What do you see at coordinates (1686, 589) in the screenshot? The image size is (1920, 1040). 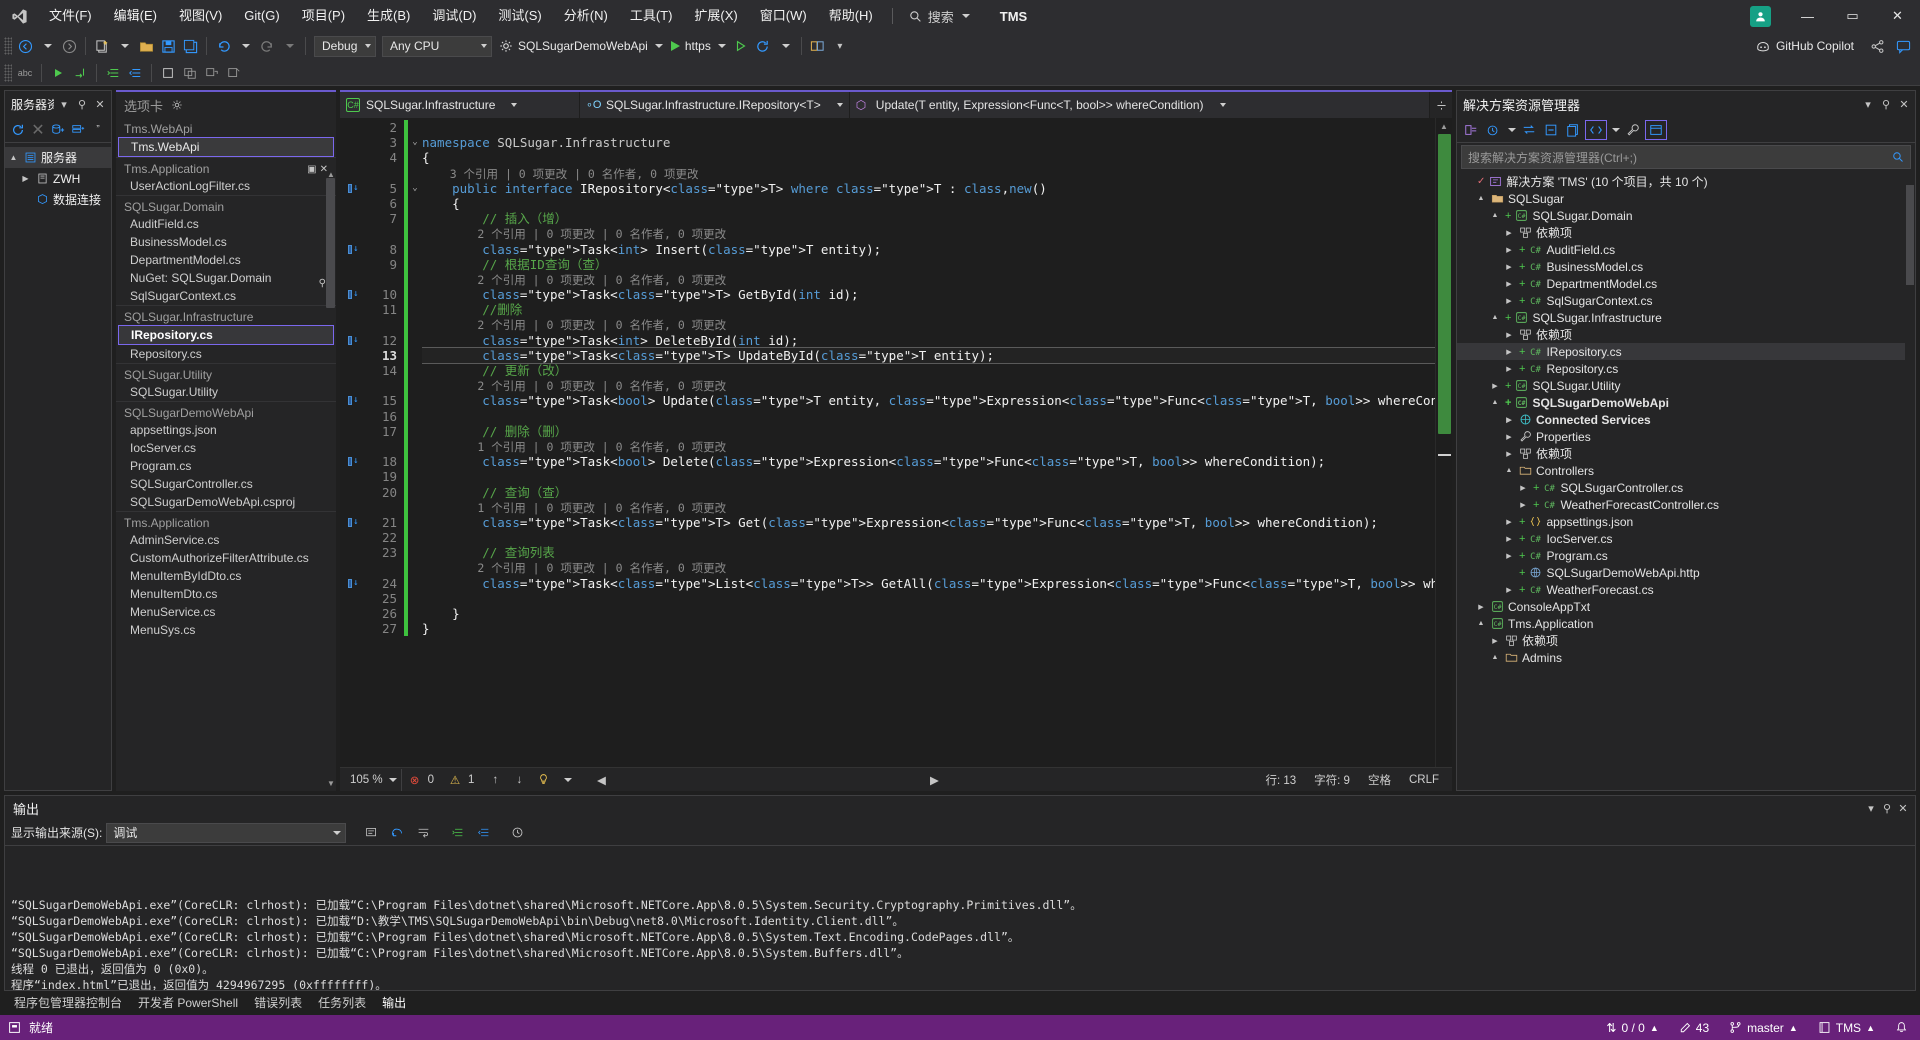 I see `solution-node: ▶ + C# WeatherForecast.cs` at bounding box center [1686, 589].